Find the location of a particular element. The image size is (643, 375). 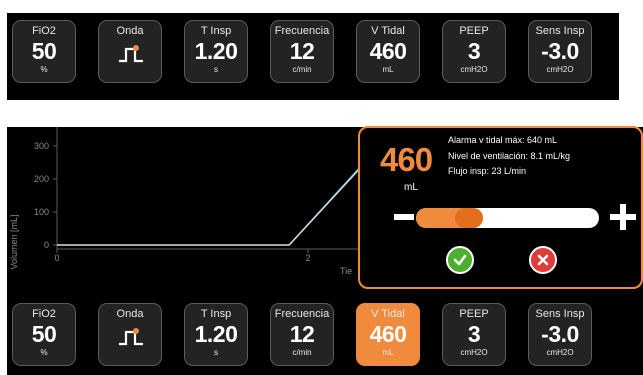

y-tick-label: 0 is located at coordinates (46, 245).